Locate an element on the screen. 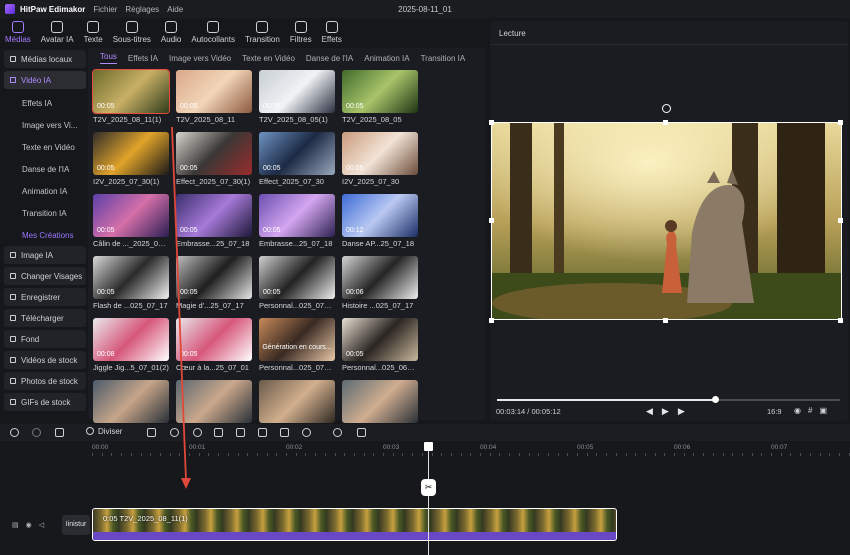 Image resolution: width=850 pixels, height=555 pixels. media-item: 00:05 Personnal...025_06_26 is located at coordinates (380, 345).